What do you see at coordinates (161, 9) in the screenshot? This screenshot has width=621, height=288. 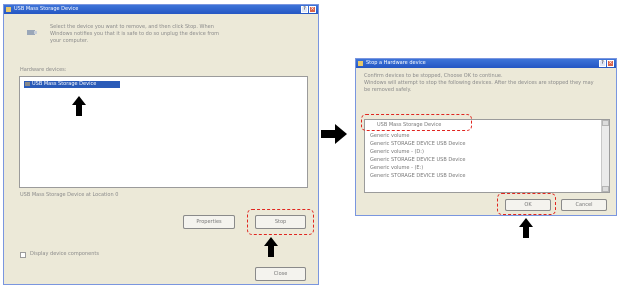 I see `dialog1-titlebar: USB Mass Storage Device ? ×` at bounding box center [161, 9].